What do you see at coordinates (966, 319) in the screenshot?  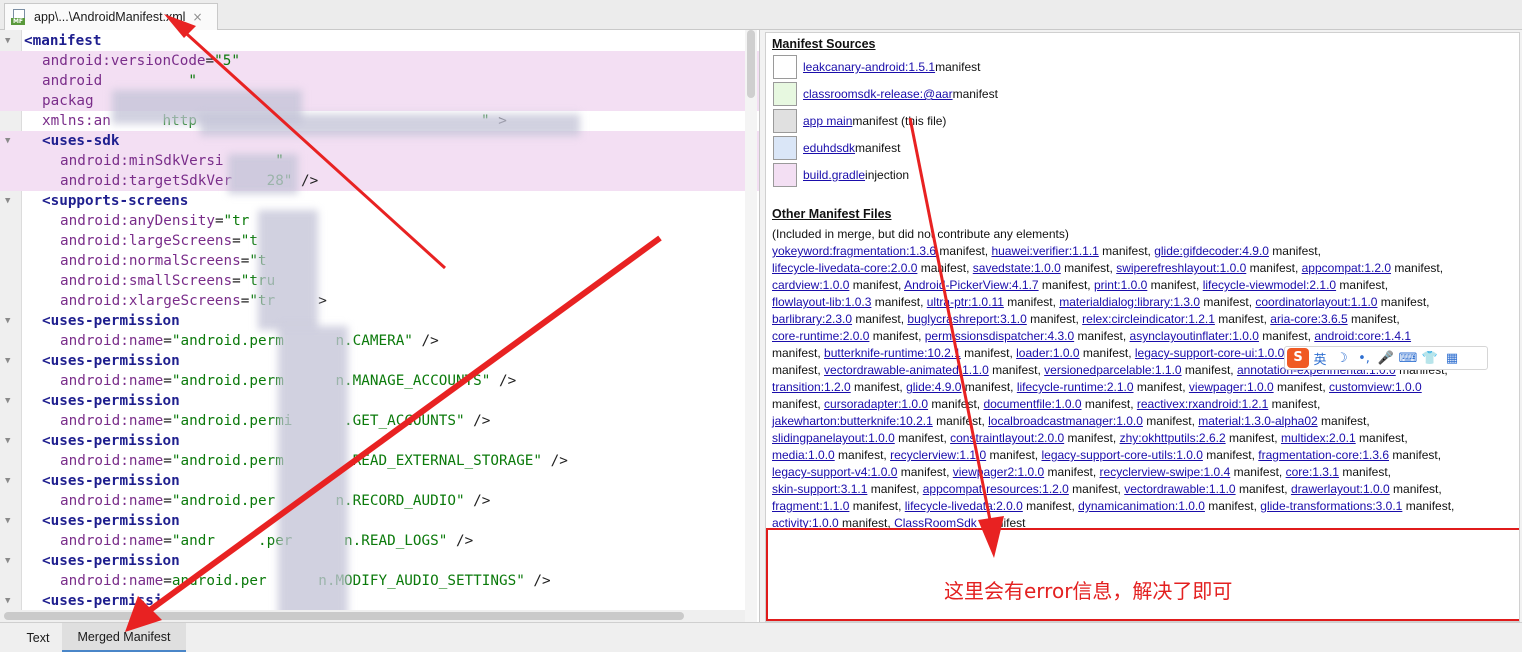 I see `manifest-file-link: buglycrashreport:3.1.0` at bounding box center [966, 319].